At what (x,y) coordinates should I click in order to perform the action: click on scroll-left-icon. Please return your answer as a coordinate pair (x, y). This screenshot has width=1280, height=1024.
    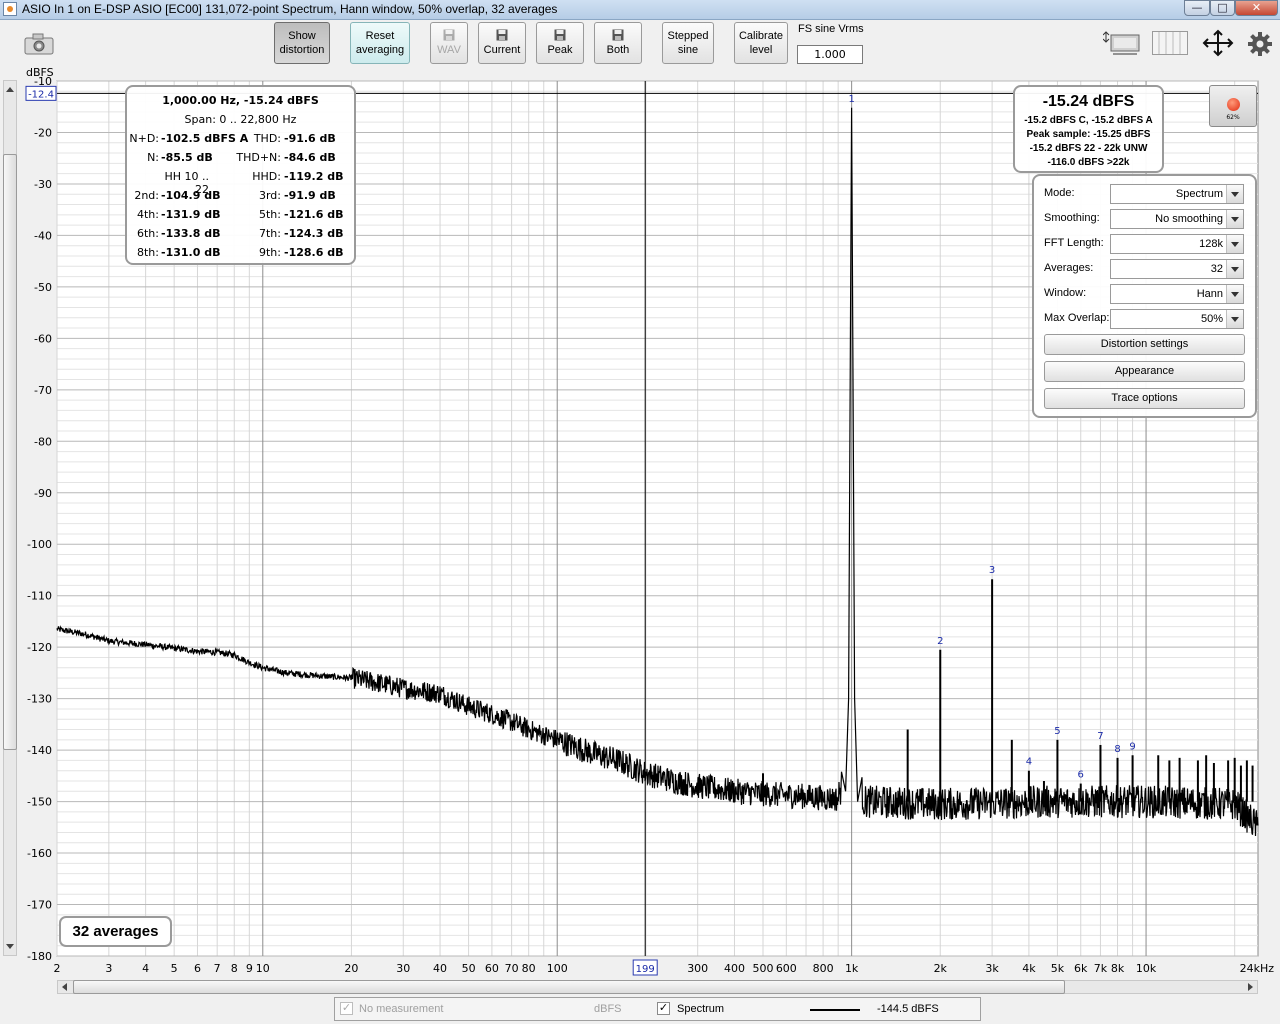
    Looking at the image, I should click on (65, 987).